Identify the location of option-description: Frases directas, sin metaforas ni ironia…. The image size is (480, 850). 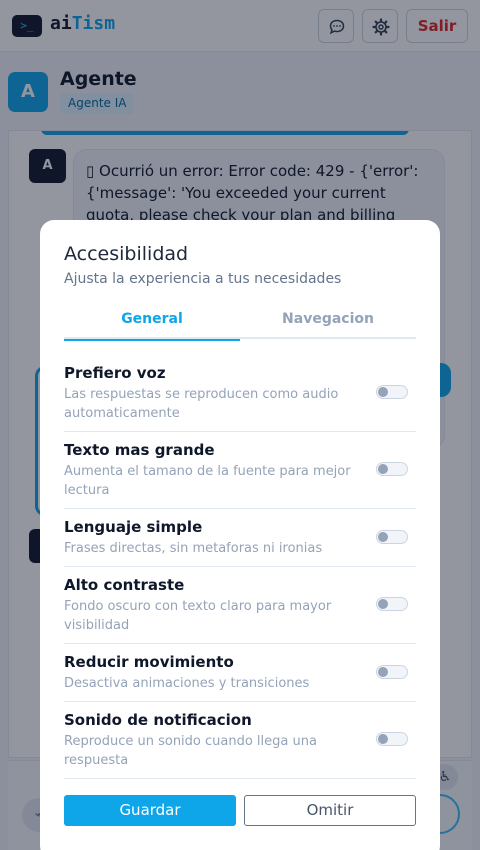
(193, 548).